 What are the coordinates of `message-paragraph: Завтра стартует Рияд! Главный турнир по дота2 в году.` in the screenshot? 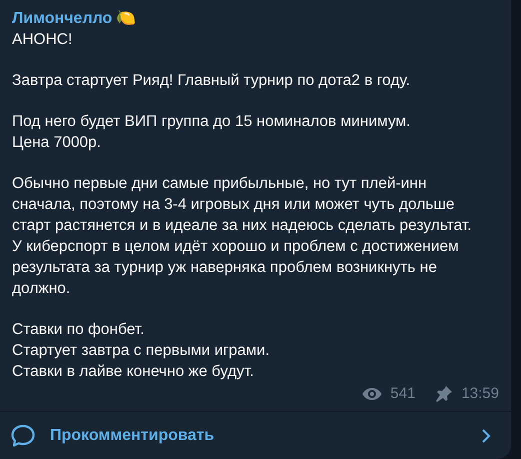 It's located at (212, 81).